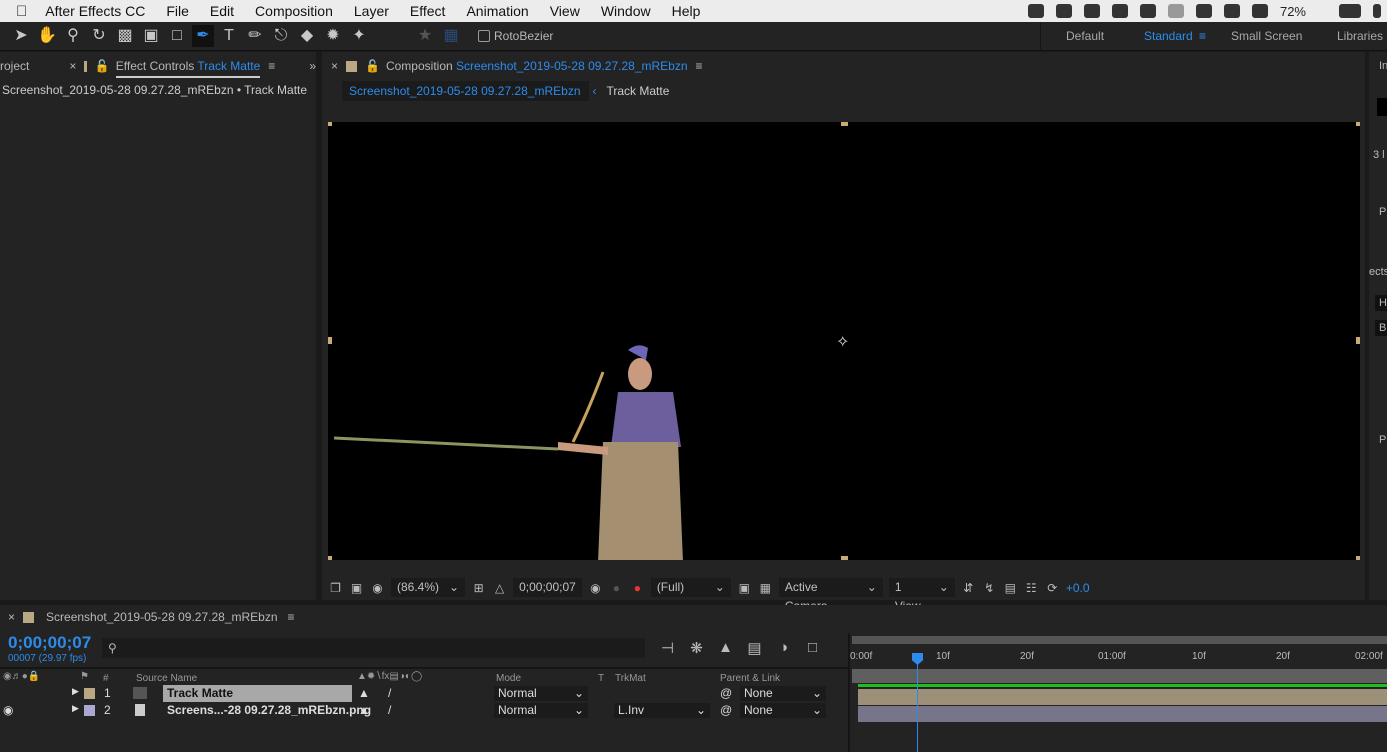 This screenshot has width=1387, height=752. What do you see at coordinates (638, 91) in the screenshot?
I see `breadcrumb-layer: Track Matte` at bounding box center [638, 91].